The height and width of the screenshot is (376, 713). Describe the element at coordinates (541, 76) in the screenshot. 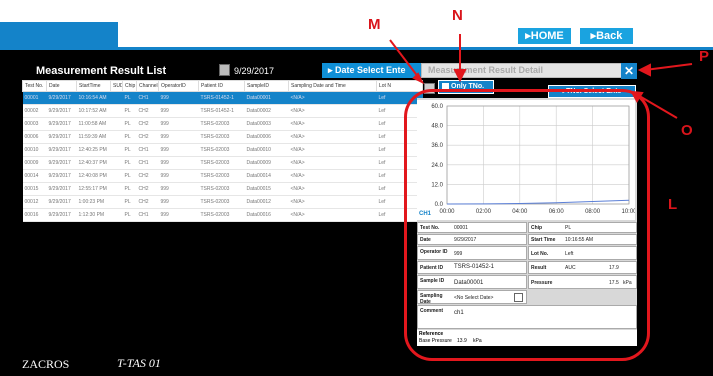

I see `annotation-arrows` at that location.